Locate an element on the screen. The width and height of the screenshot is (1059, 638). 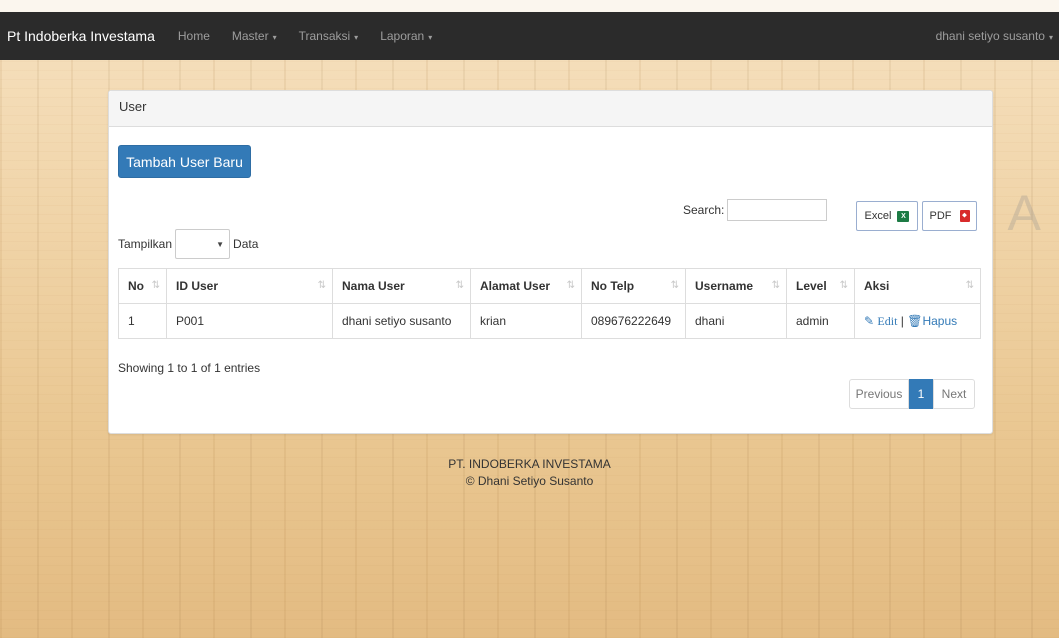
export-pdf-label: PDF is located at coordinates (940, 216).